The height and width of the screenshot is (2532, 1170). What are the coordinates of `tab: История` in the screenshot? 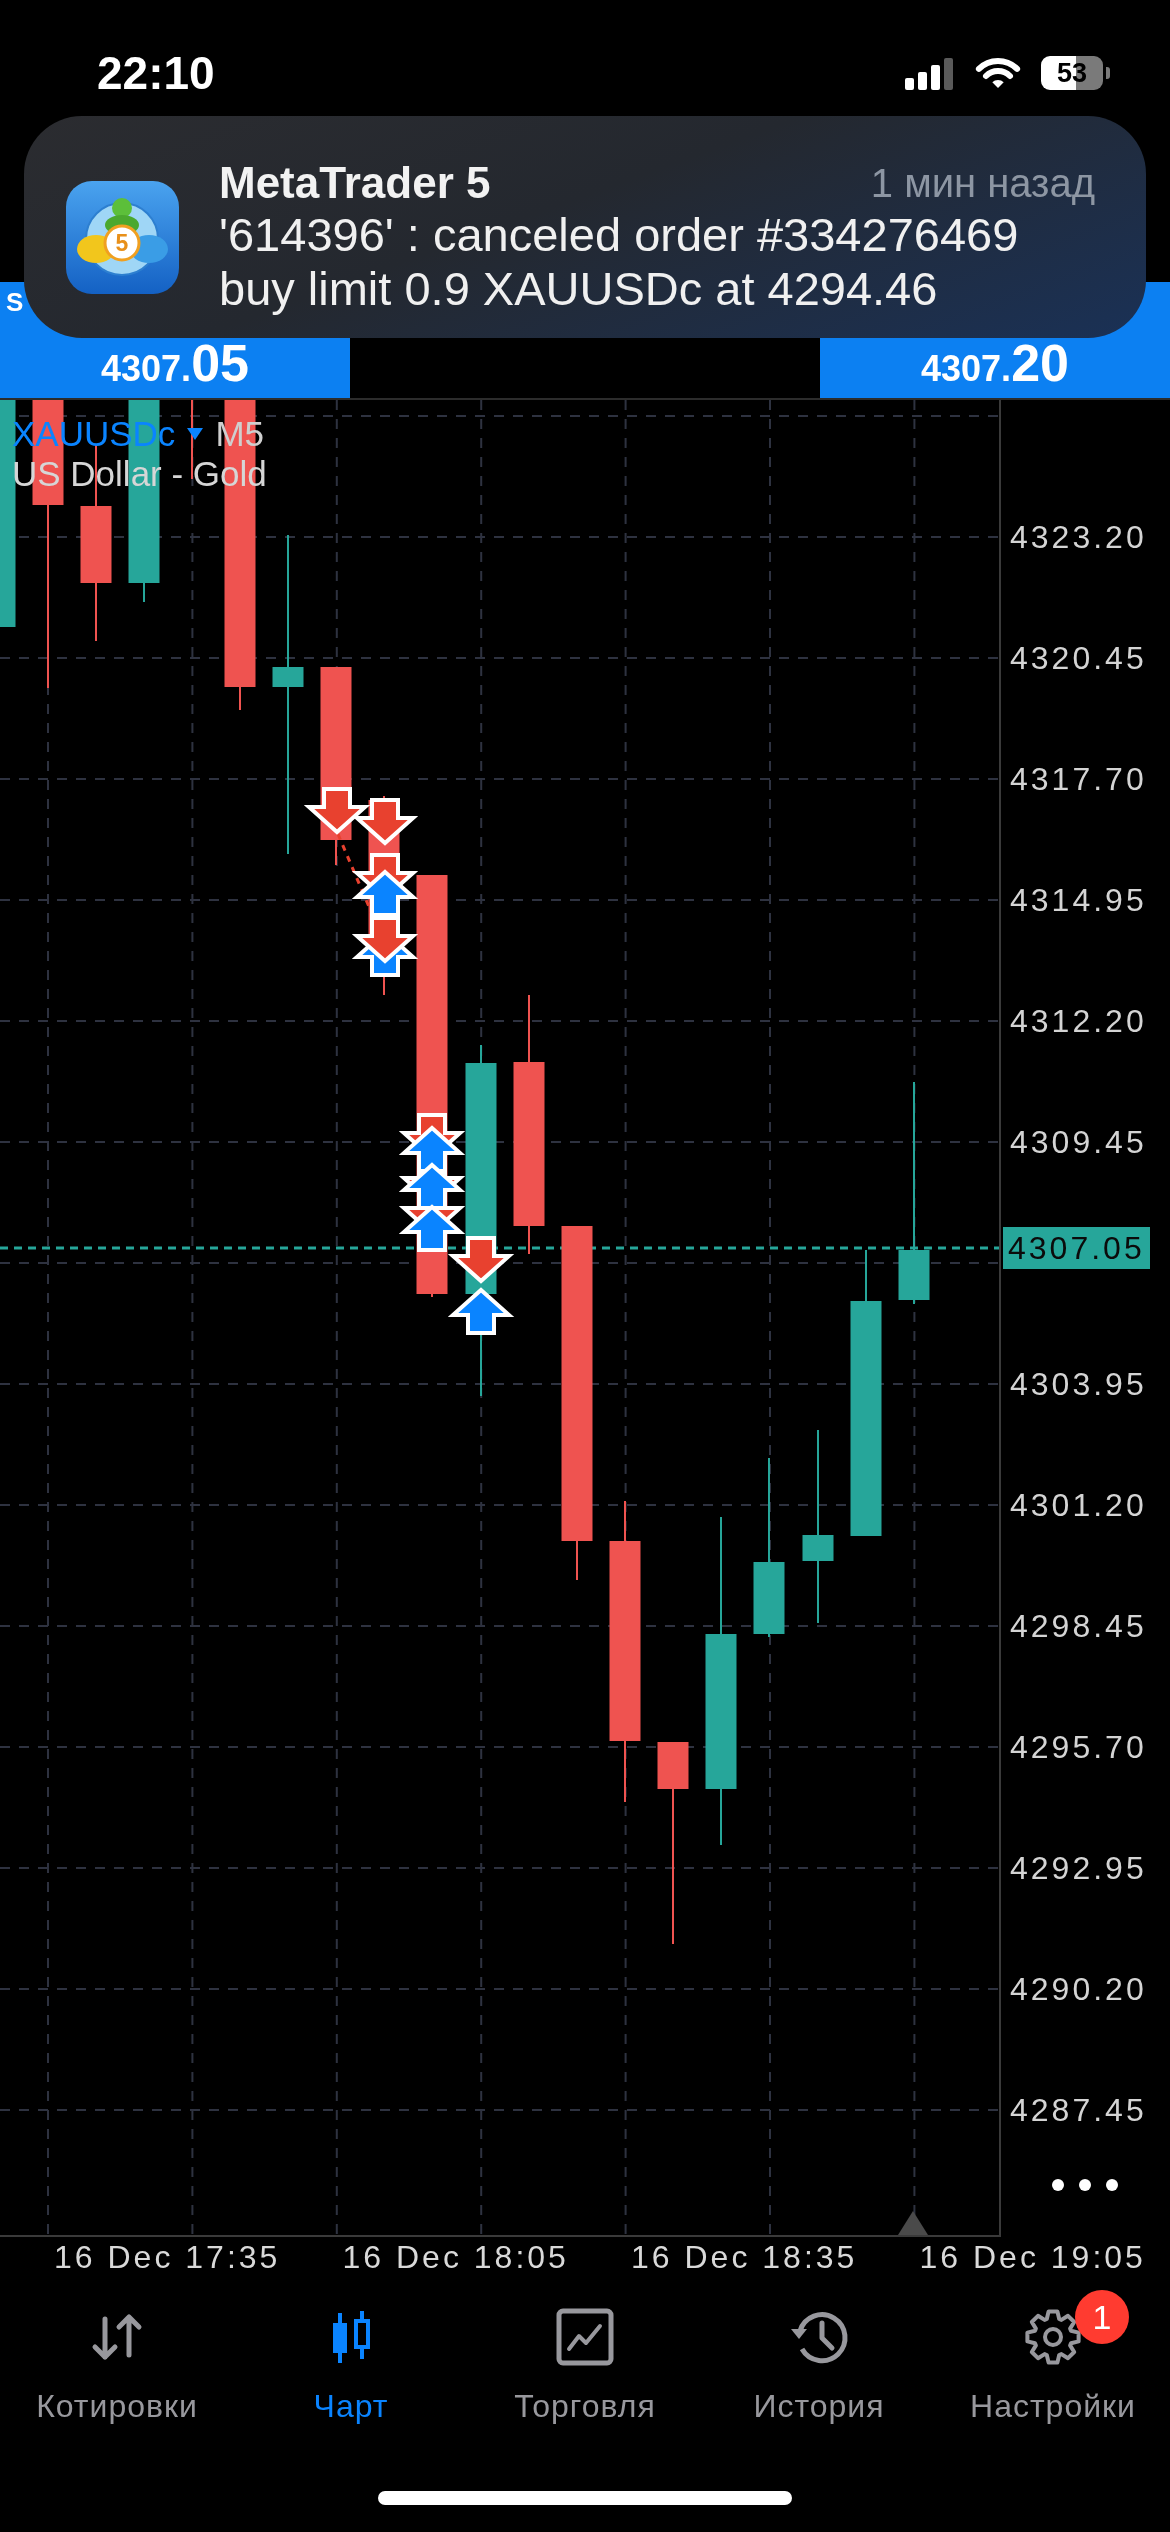 It's located at (819, 2358).